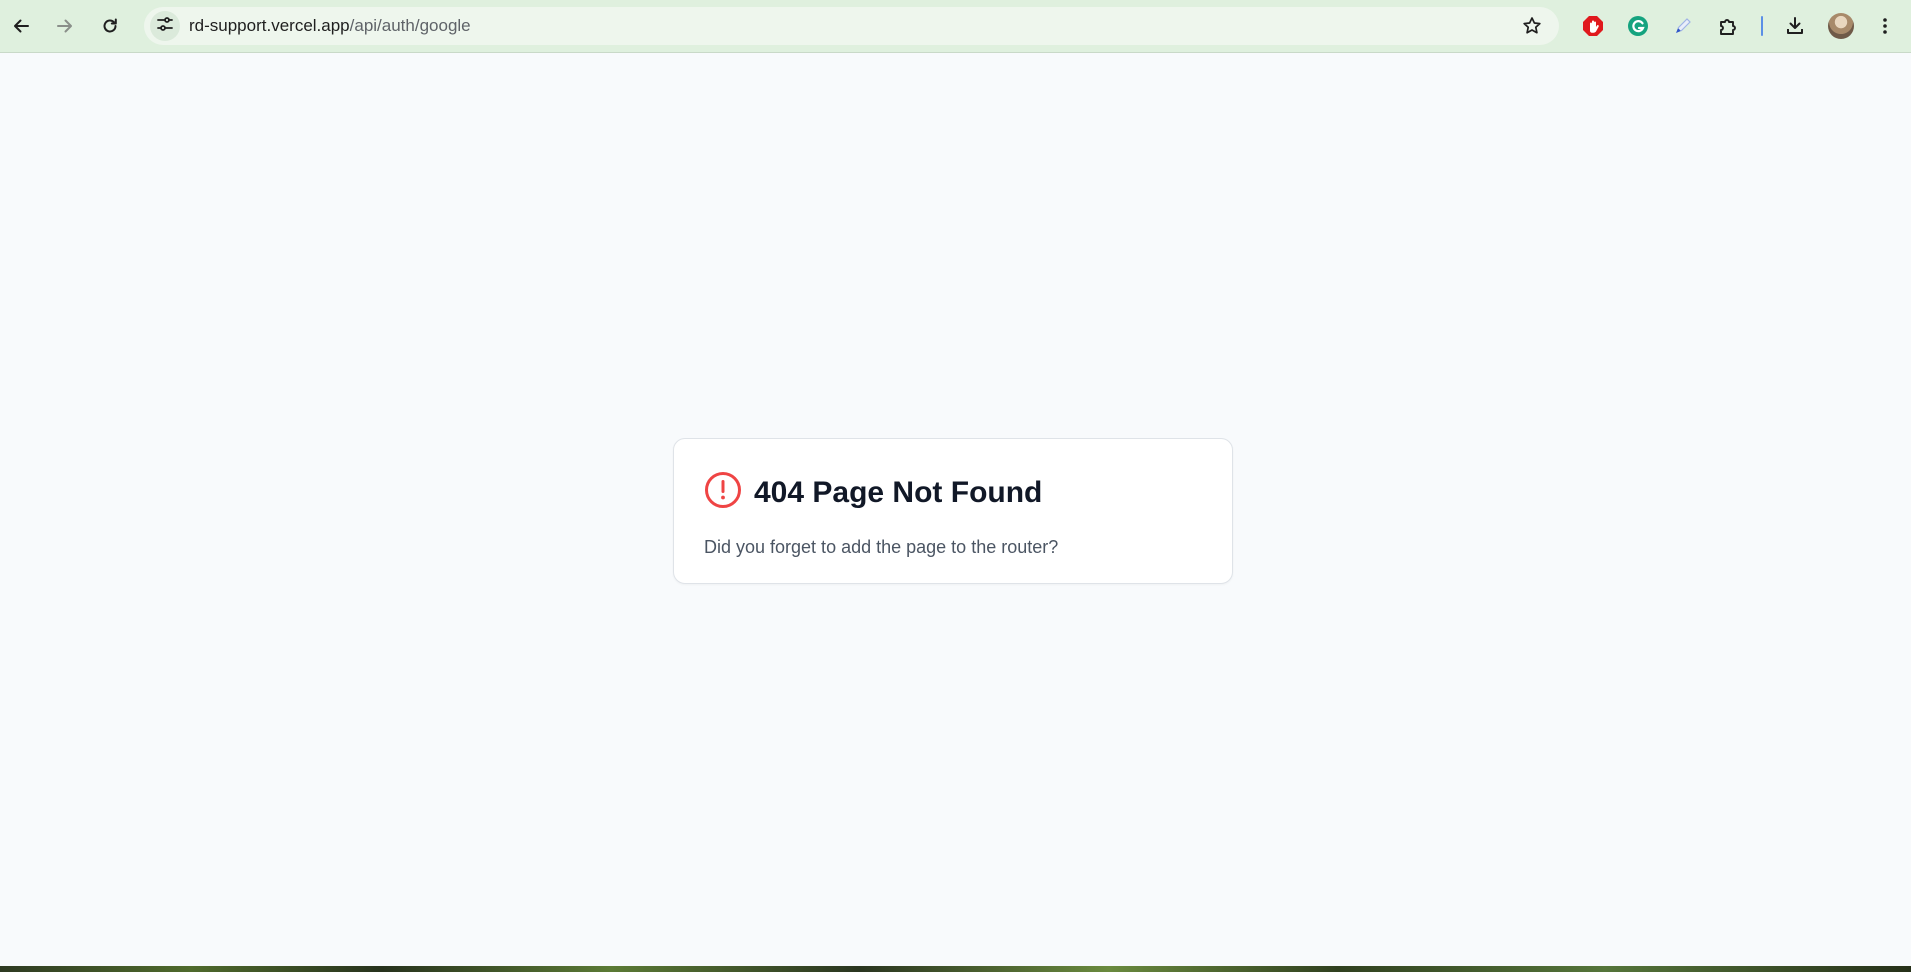  I want to click on browser-menu-button, so click(1885, 26).